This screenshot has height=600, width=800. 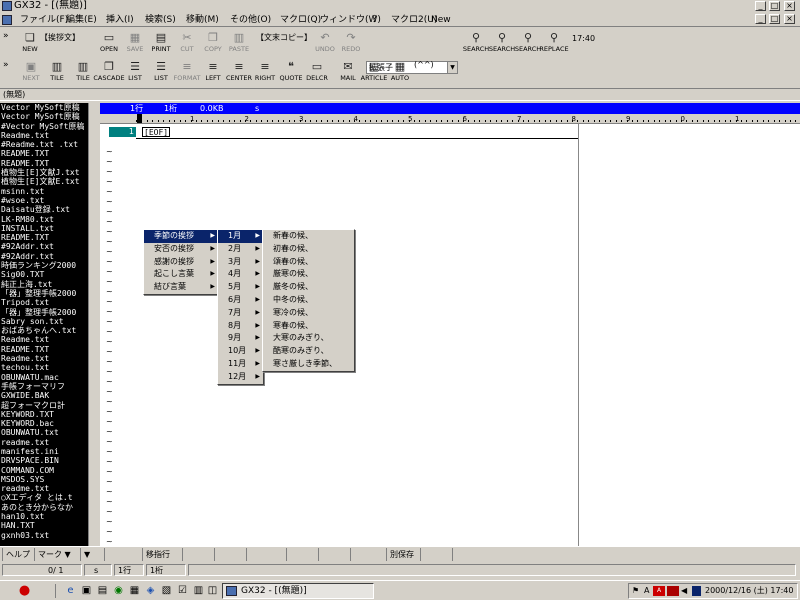 I want to click on file-list-item: KEYWORD.bac, so click(x=44, y=423).